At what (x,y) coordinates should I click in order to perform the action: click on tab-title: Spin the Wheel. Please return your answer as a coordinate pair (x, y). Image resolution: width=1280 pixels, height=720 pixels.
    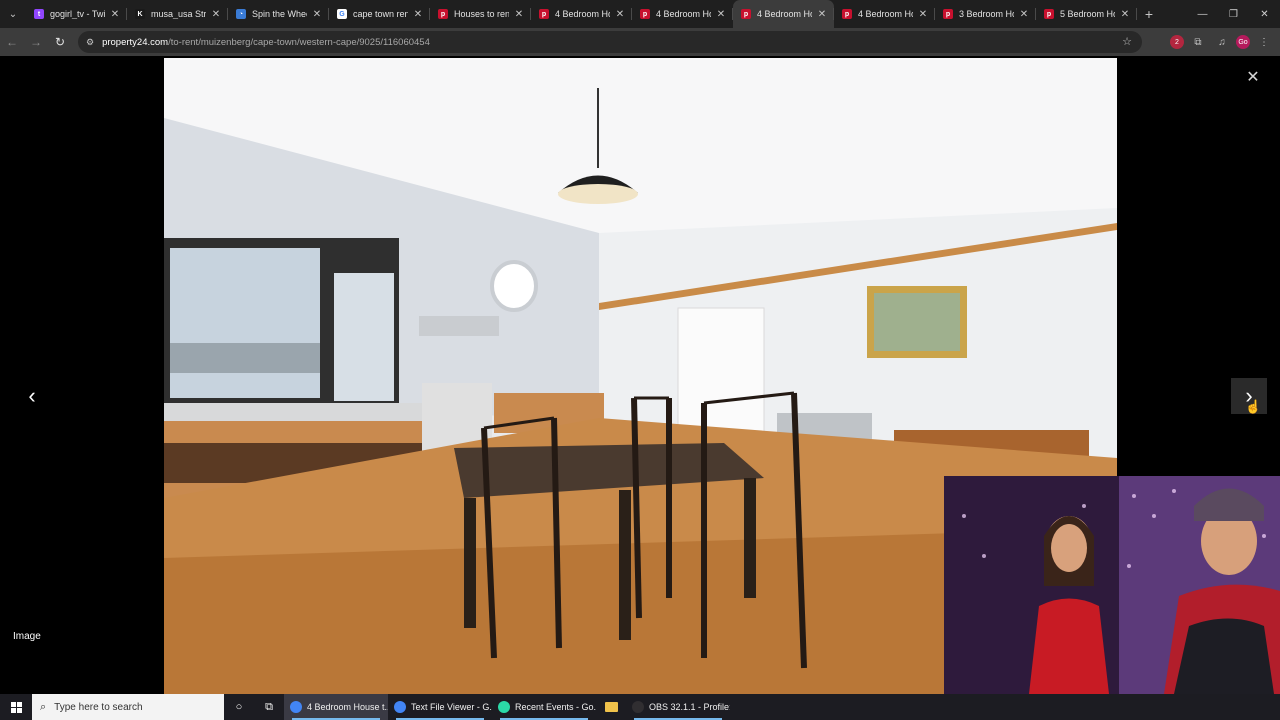
    Looking at the image, I should click on (279, 14).